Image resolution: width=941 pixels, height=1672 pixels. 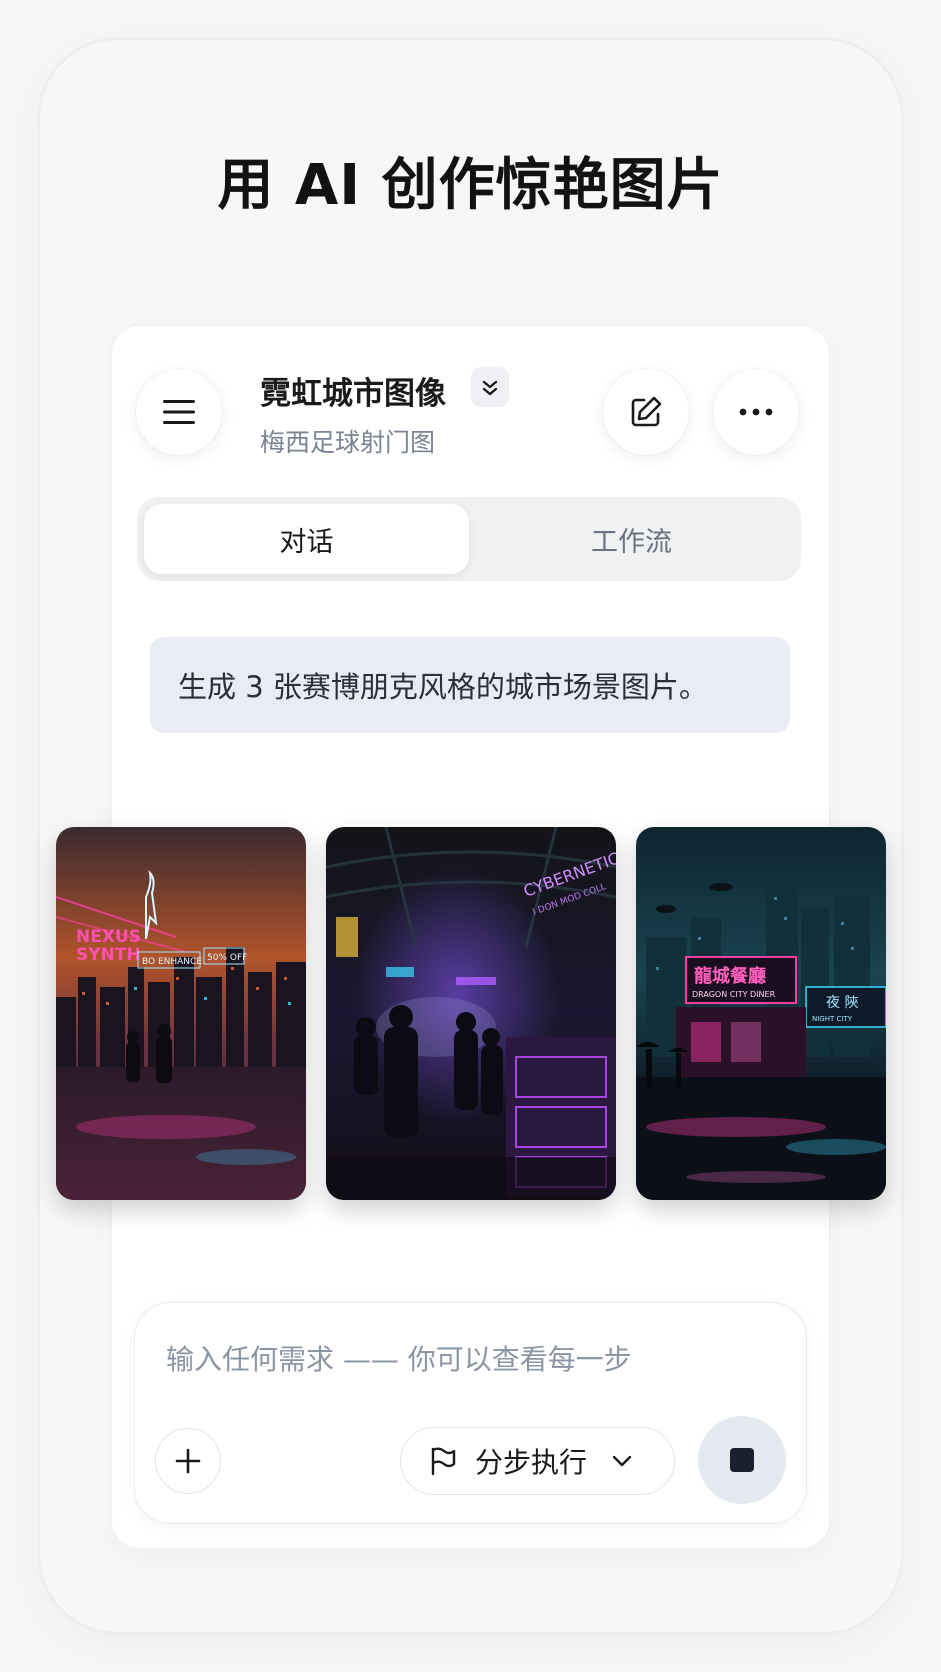 I want to click on svg-text: NIGHT CITY, so click(x=832, y=1019).